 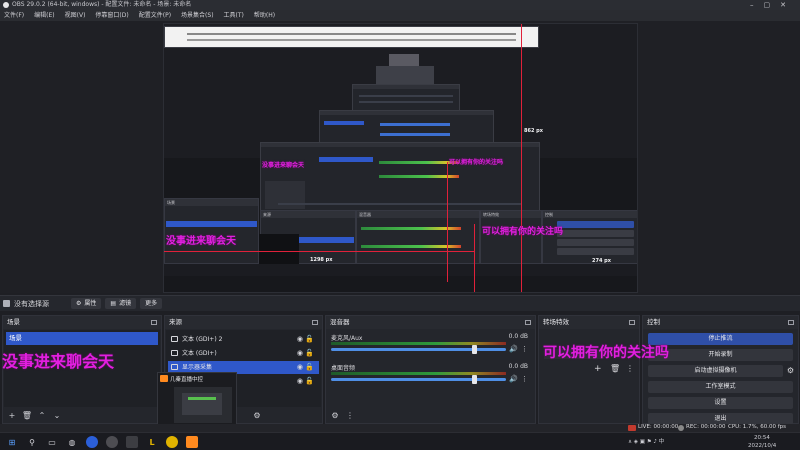 What do you see at coordinates (13, 322) in the screenshot?
I see `scenes-title: 场景` at bounding box center [13, 322].